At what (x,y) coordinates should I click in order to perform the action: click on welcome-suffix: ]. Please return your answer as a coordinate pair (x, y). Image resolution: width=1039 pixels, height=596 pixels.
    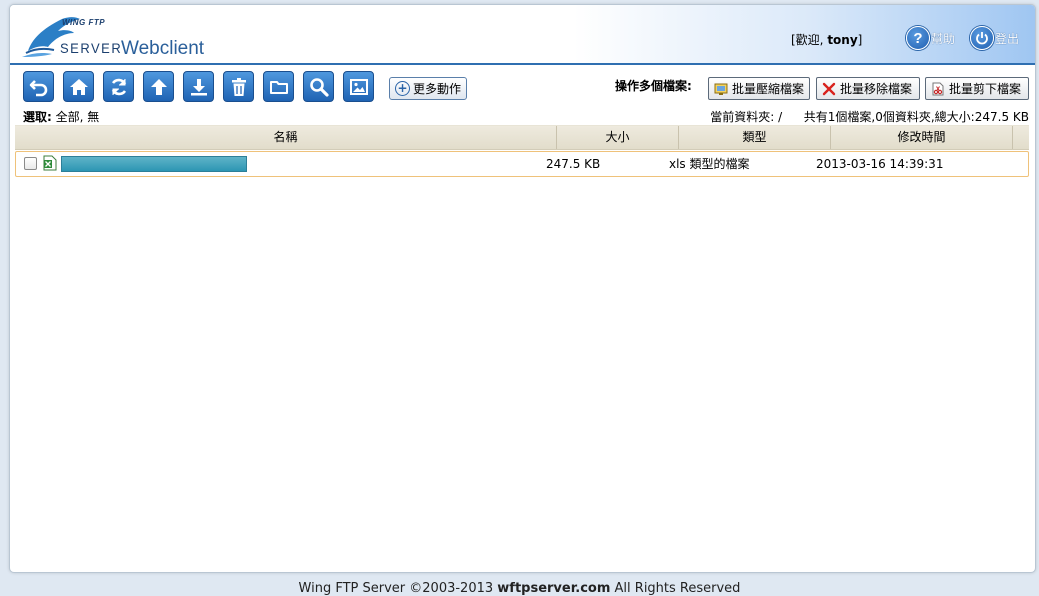
    Looking at the image, I should click on (860, 40).